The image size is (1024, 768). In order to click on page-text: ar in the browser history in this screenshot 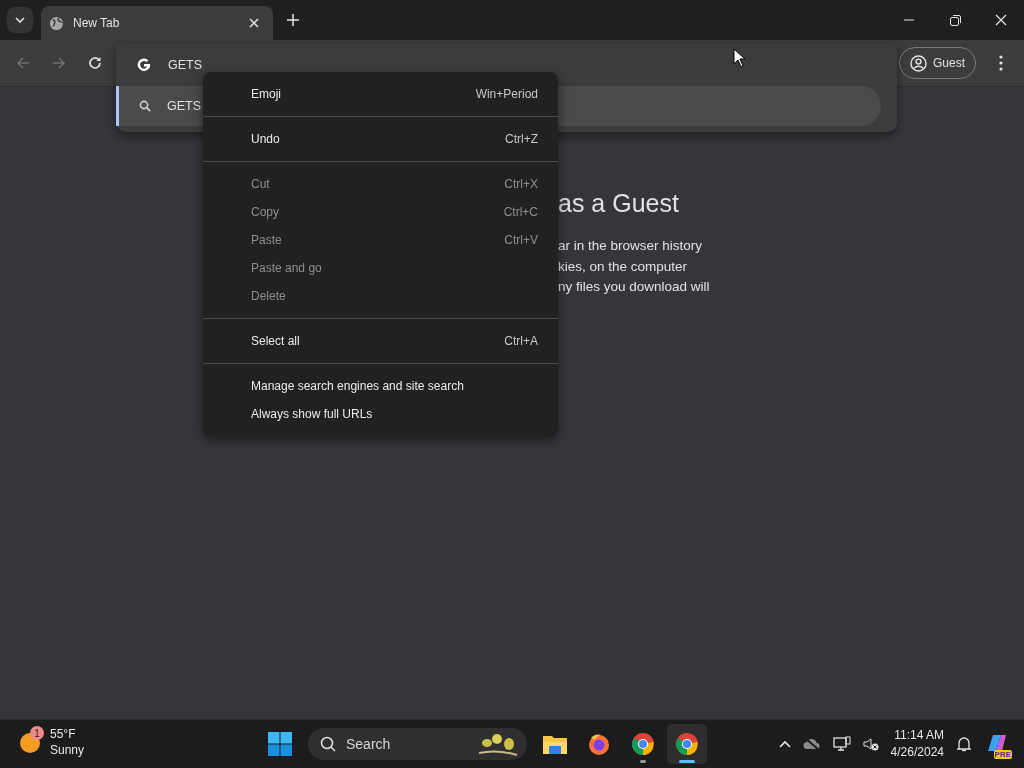, I will do `click(631, 246)`.